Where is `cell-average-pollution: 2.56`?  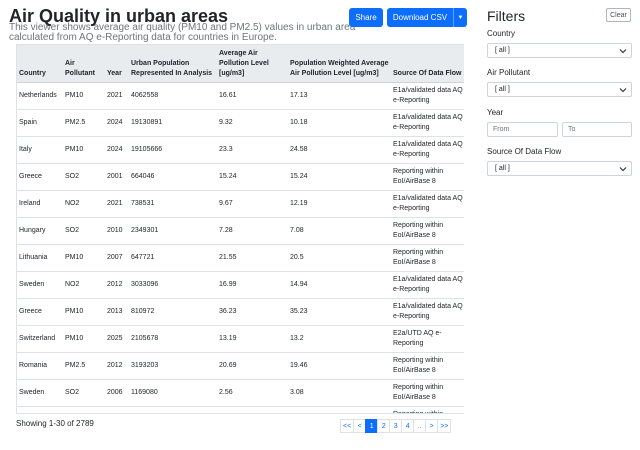
cell-average-pollution: 2.56 is located at coordinates (252, 393).